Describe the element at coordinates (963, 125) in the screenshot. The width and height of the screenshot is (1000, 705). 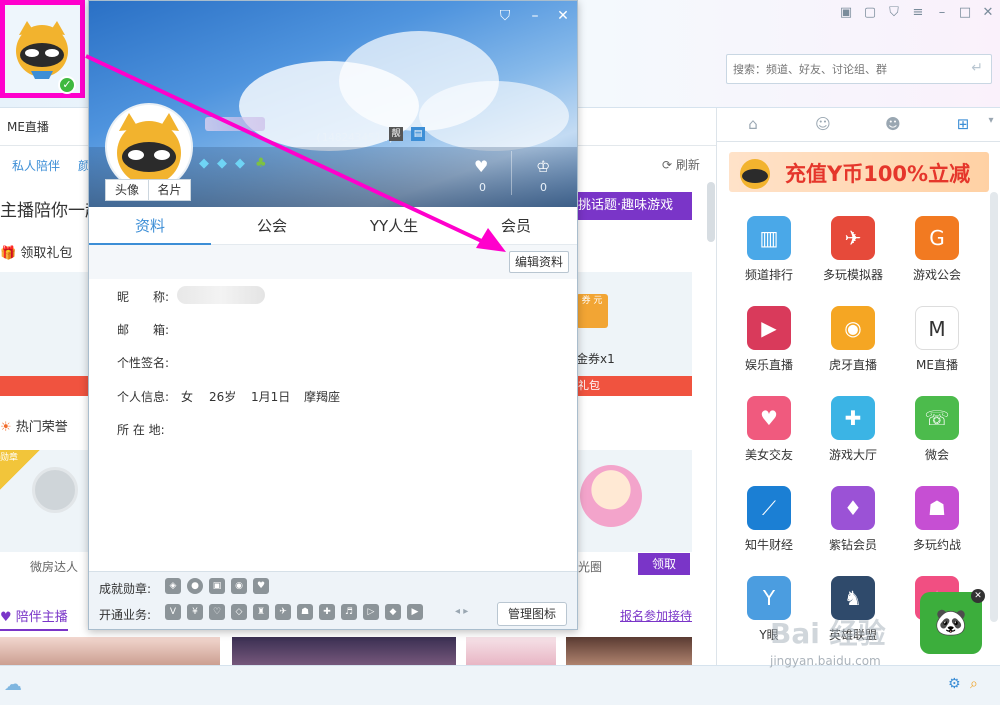
I see `apps-grid-icon: ⊞` at that location.